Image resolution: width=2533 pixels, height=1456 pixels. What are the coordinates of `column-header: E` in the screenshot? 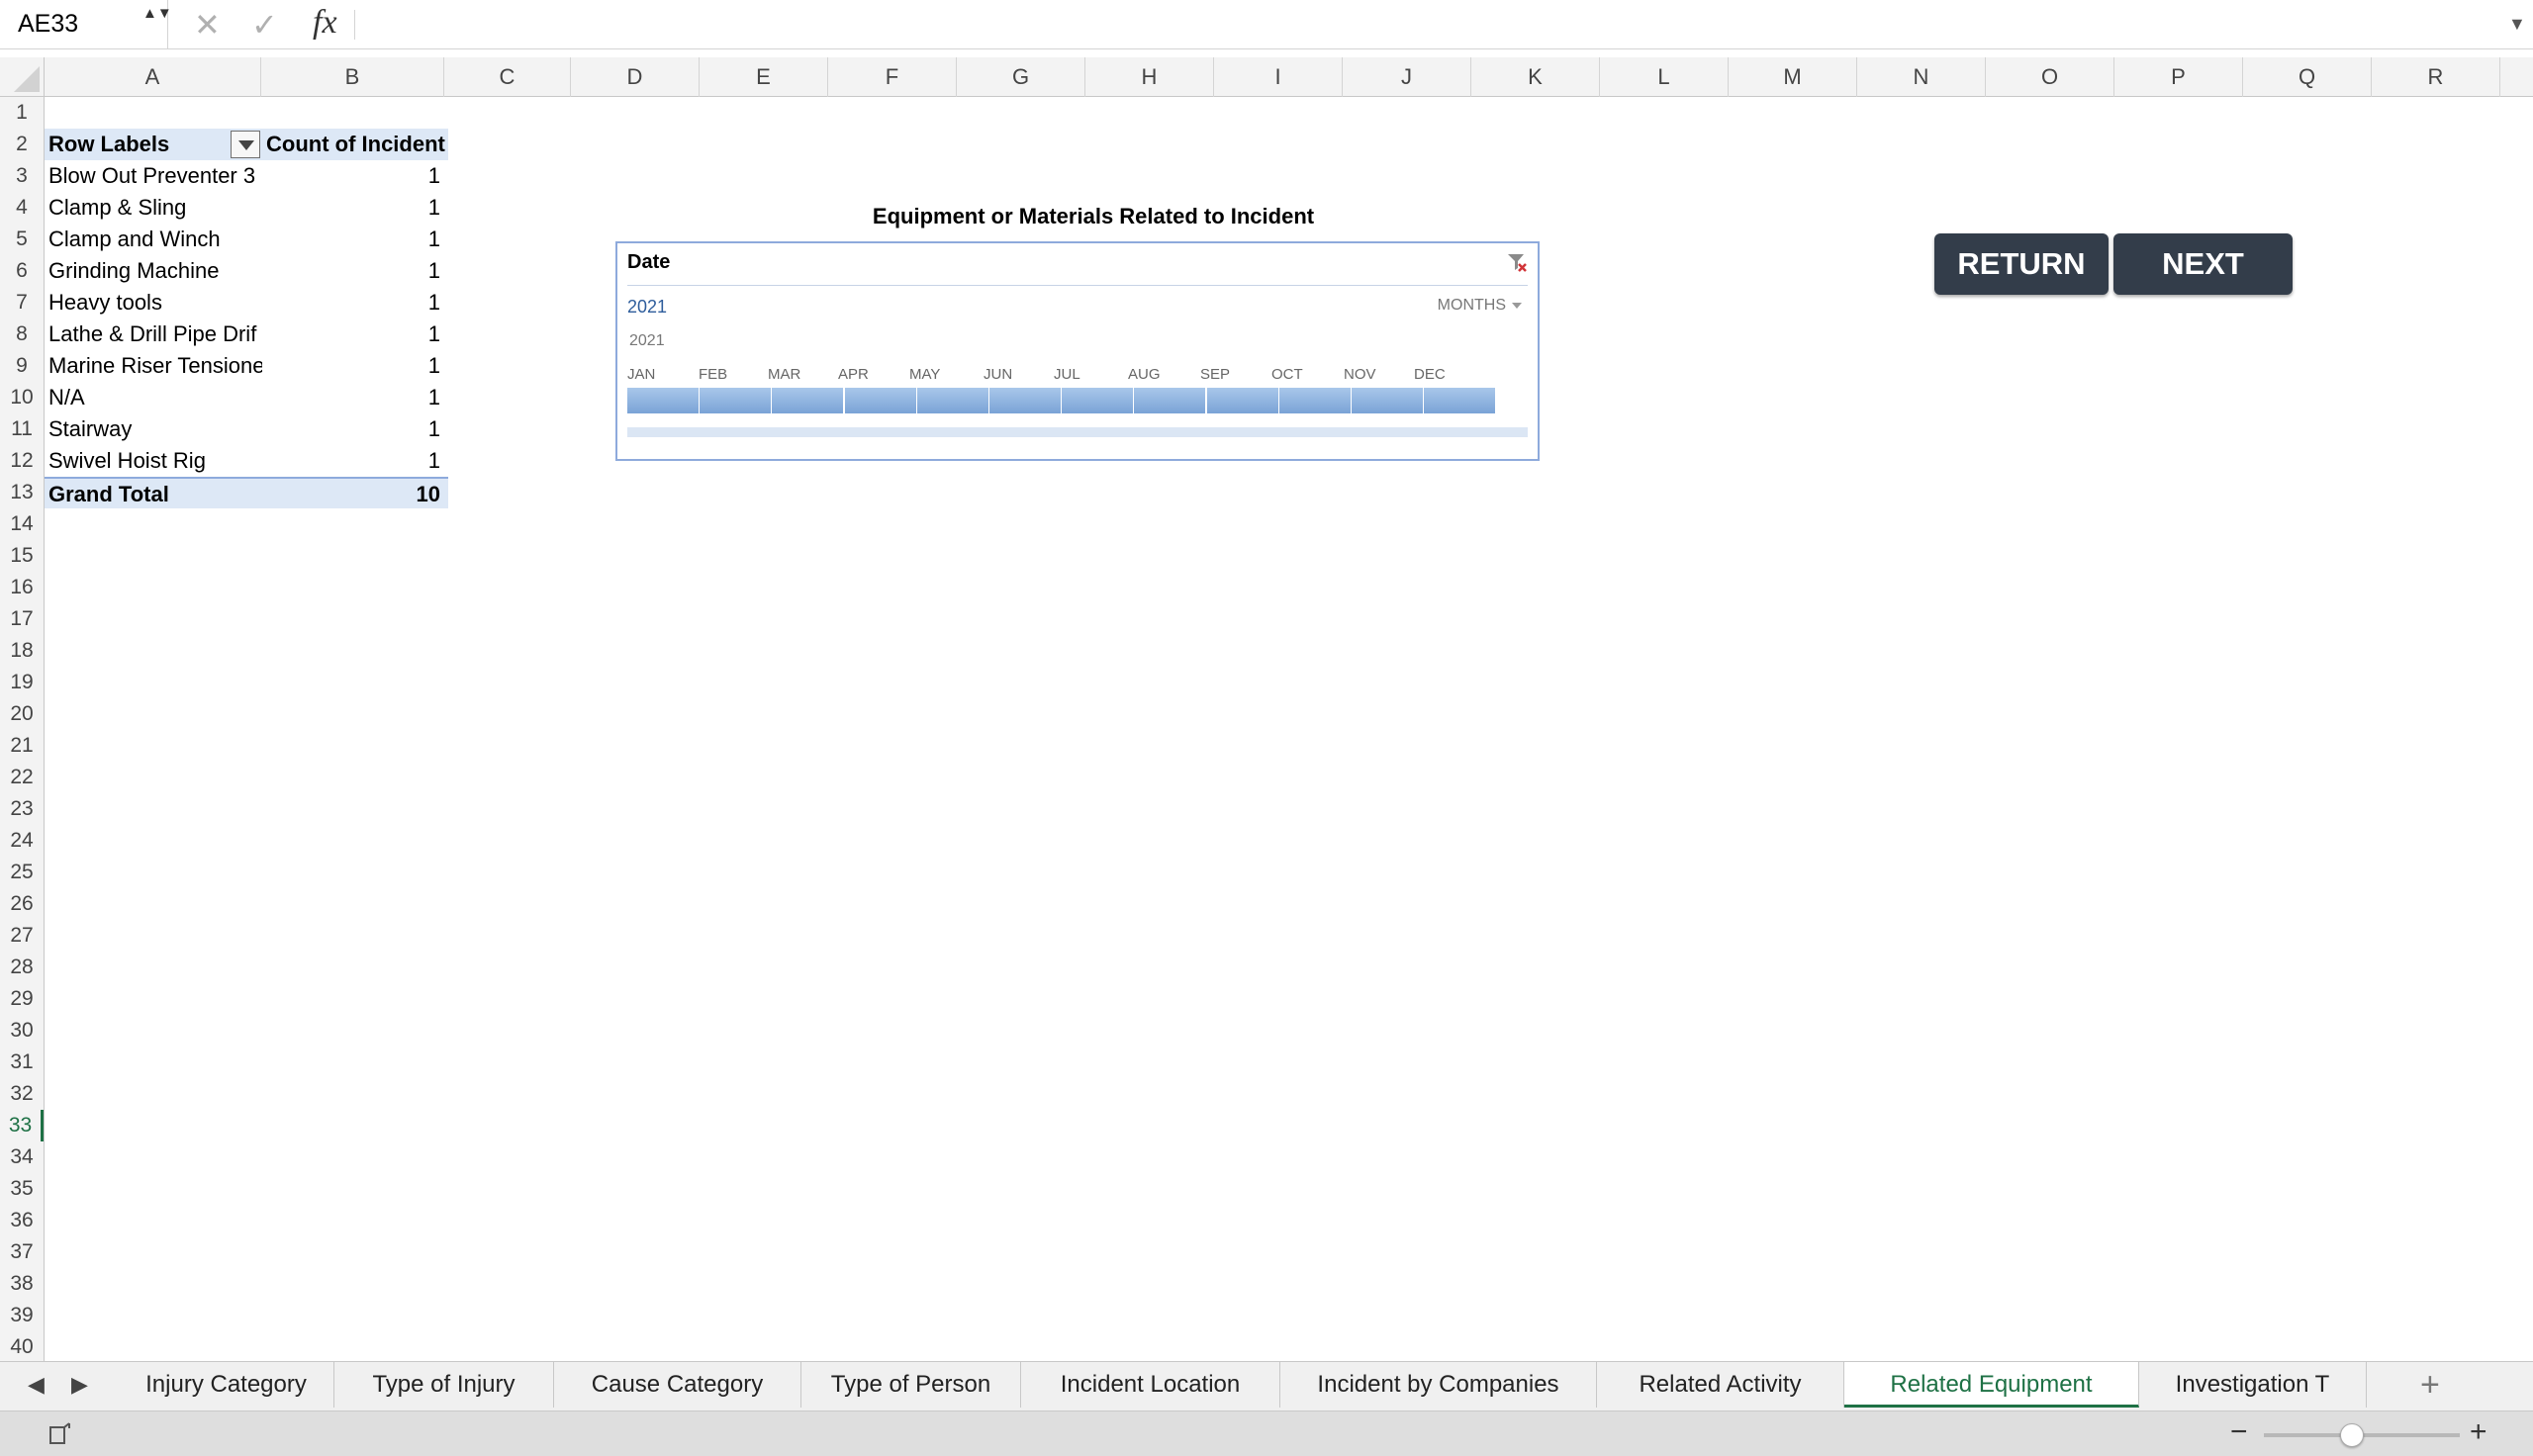 It's located at (764, 77).